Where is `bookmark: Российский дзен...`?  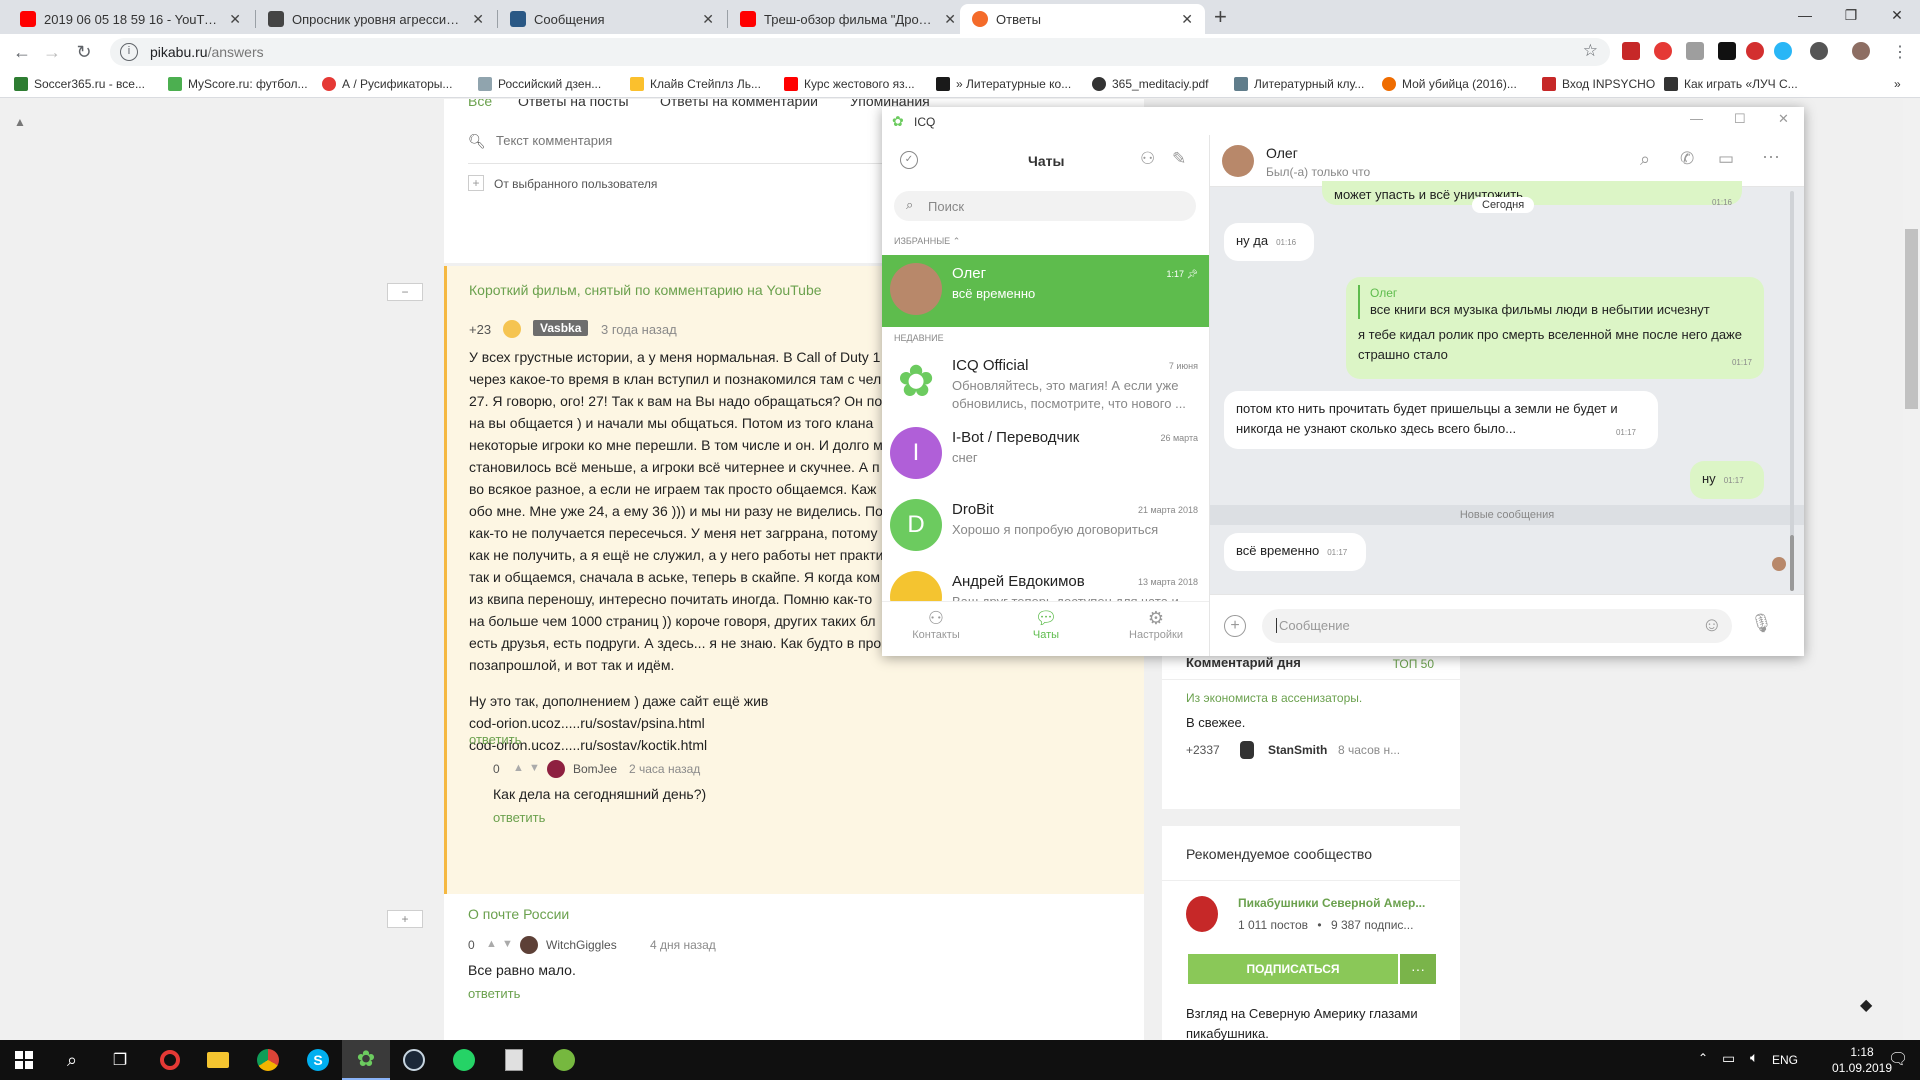
bookmark: Российский дзен... is located at coordinates (539, 84).